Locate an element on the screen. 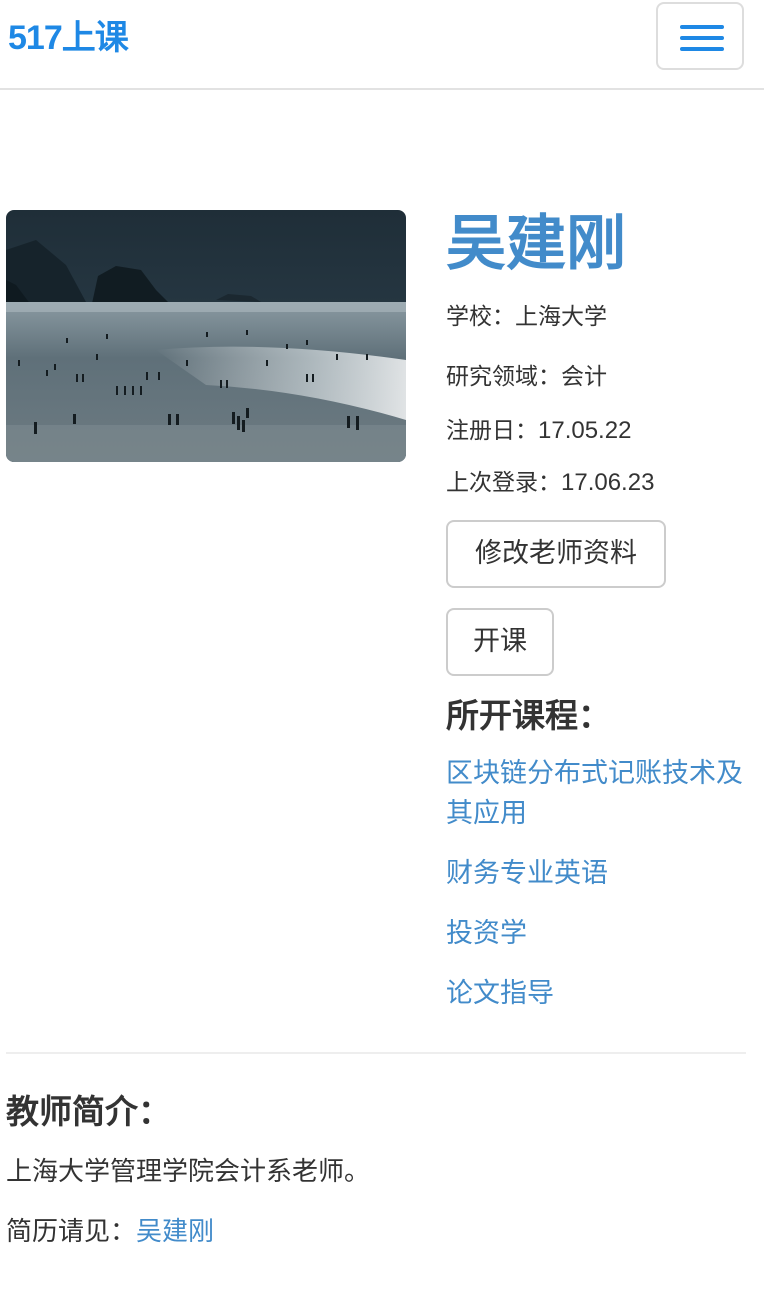  registered-row: 注册日：17.05.22 is located at coordinates (538, 431).